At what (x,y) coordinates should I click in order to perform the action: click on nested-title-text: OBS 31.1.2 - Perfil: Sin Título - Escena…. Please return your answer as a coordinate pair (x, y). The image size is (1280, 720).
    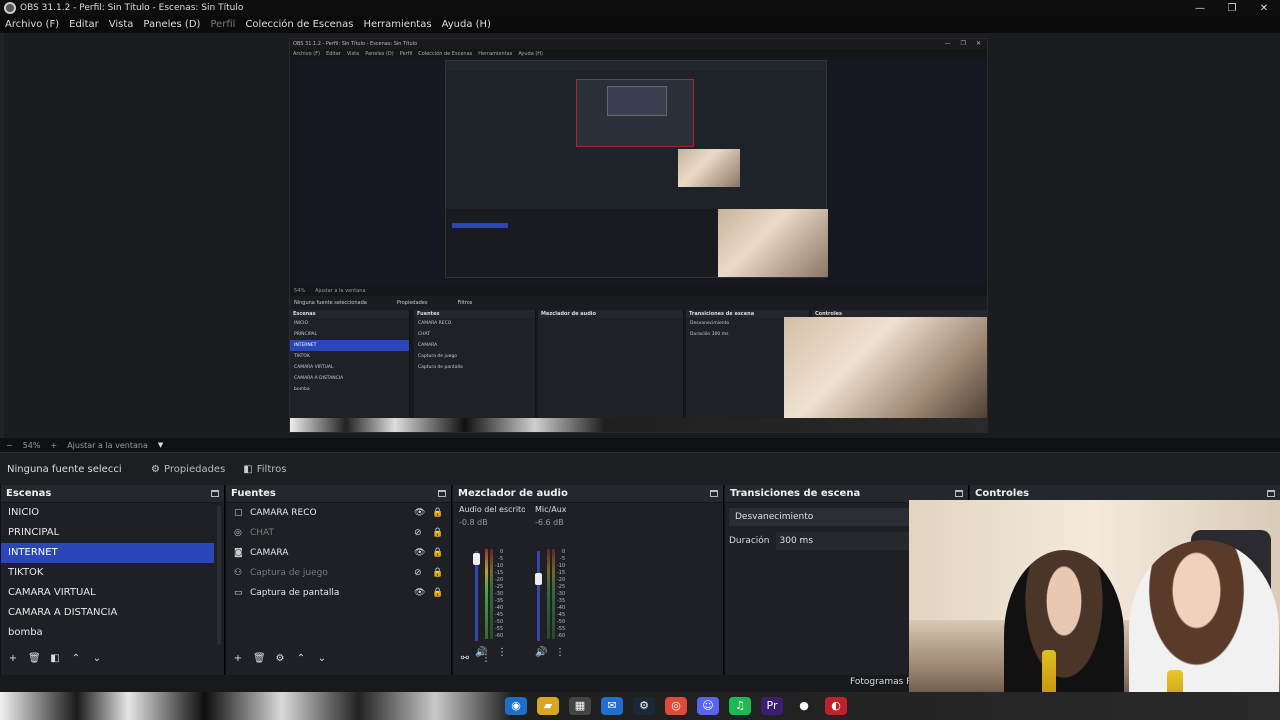
    Looking at the image, I should click on (355, 44).